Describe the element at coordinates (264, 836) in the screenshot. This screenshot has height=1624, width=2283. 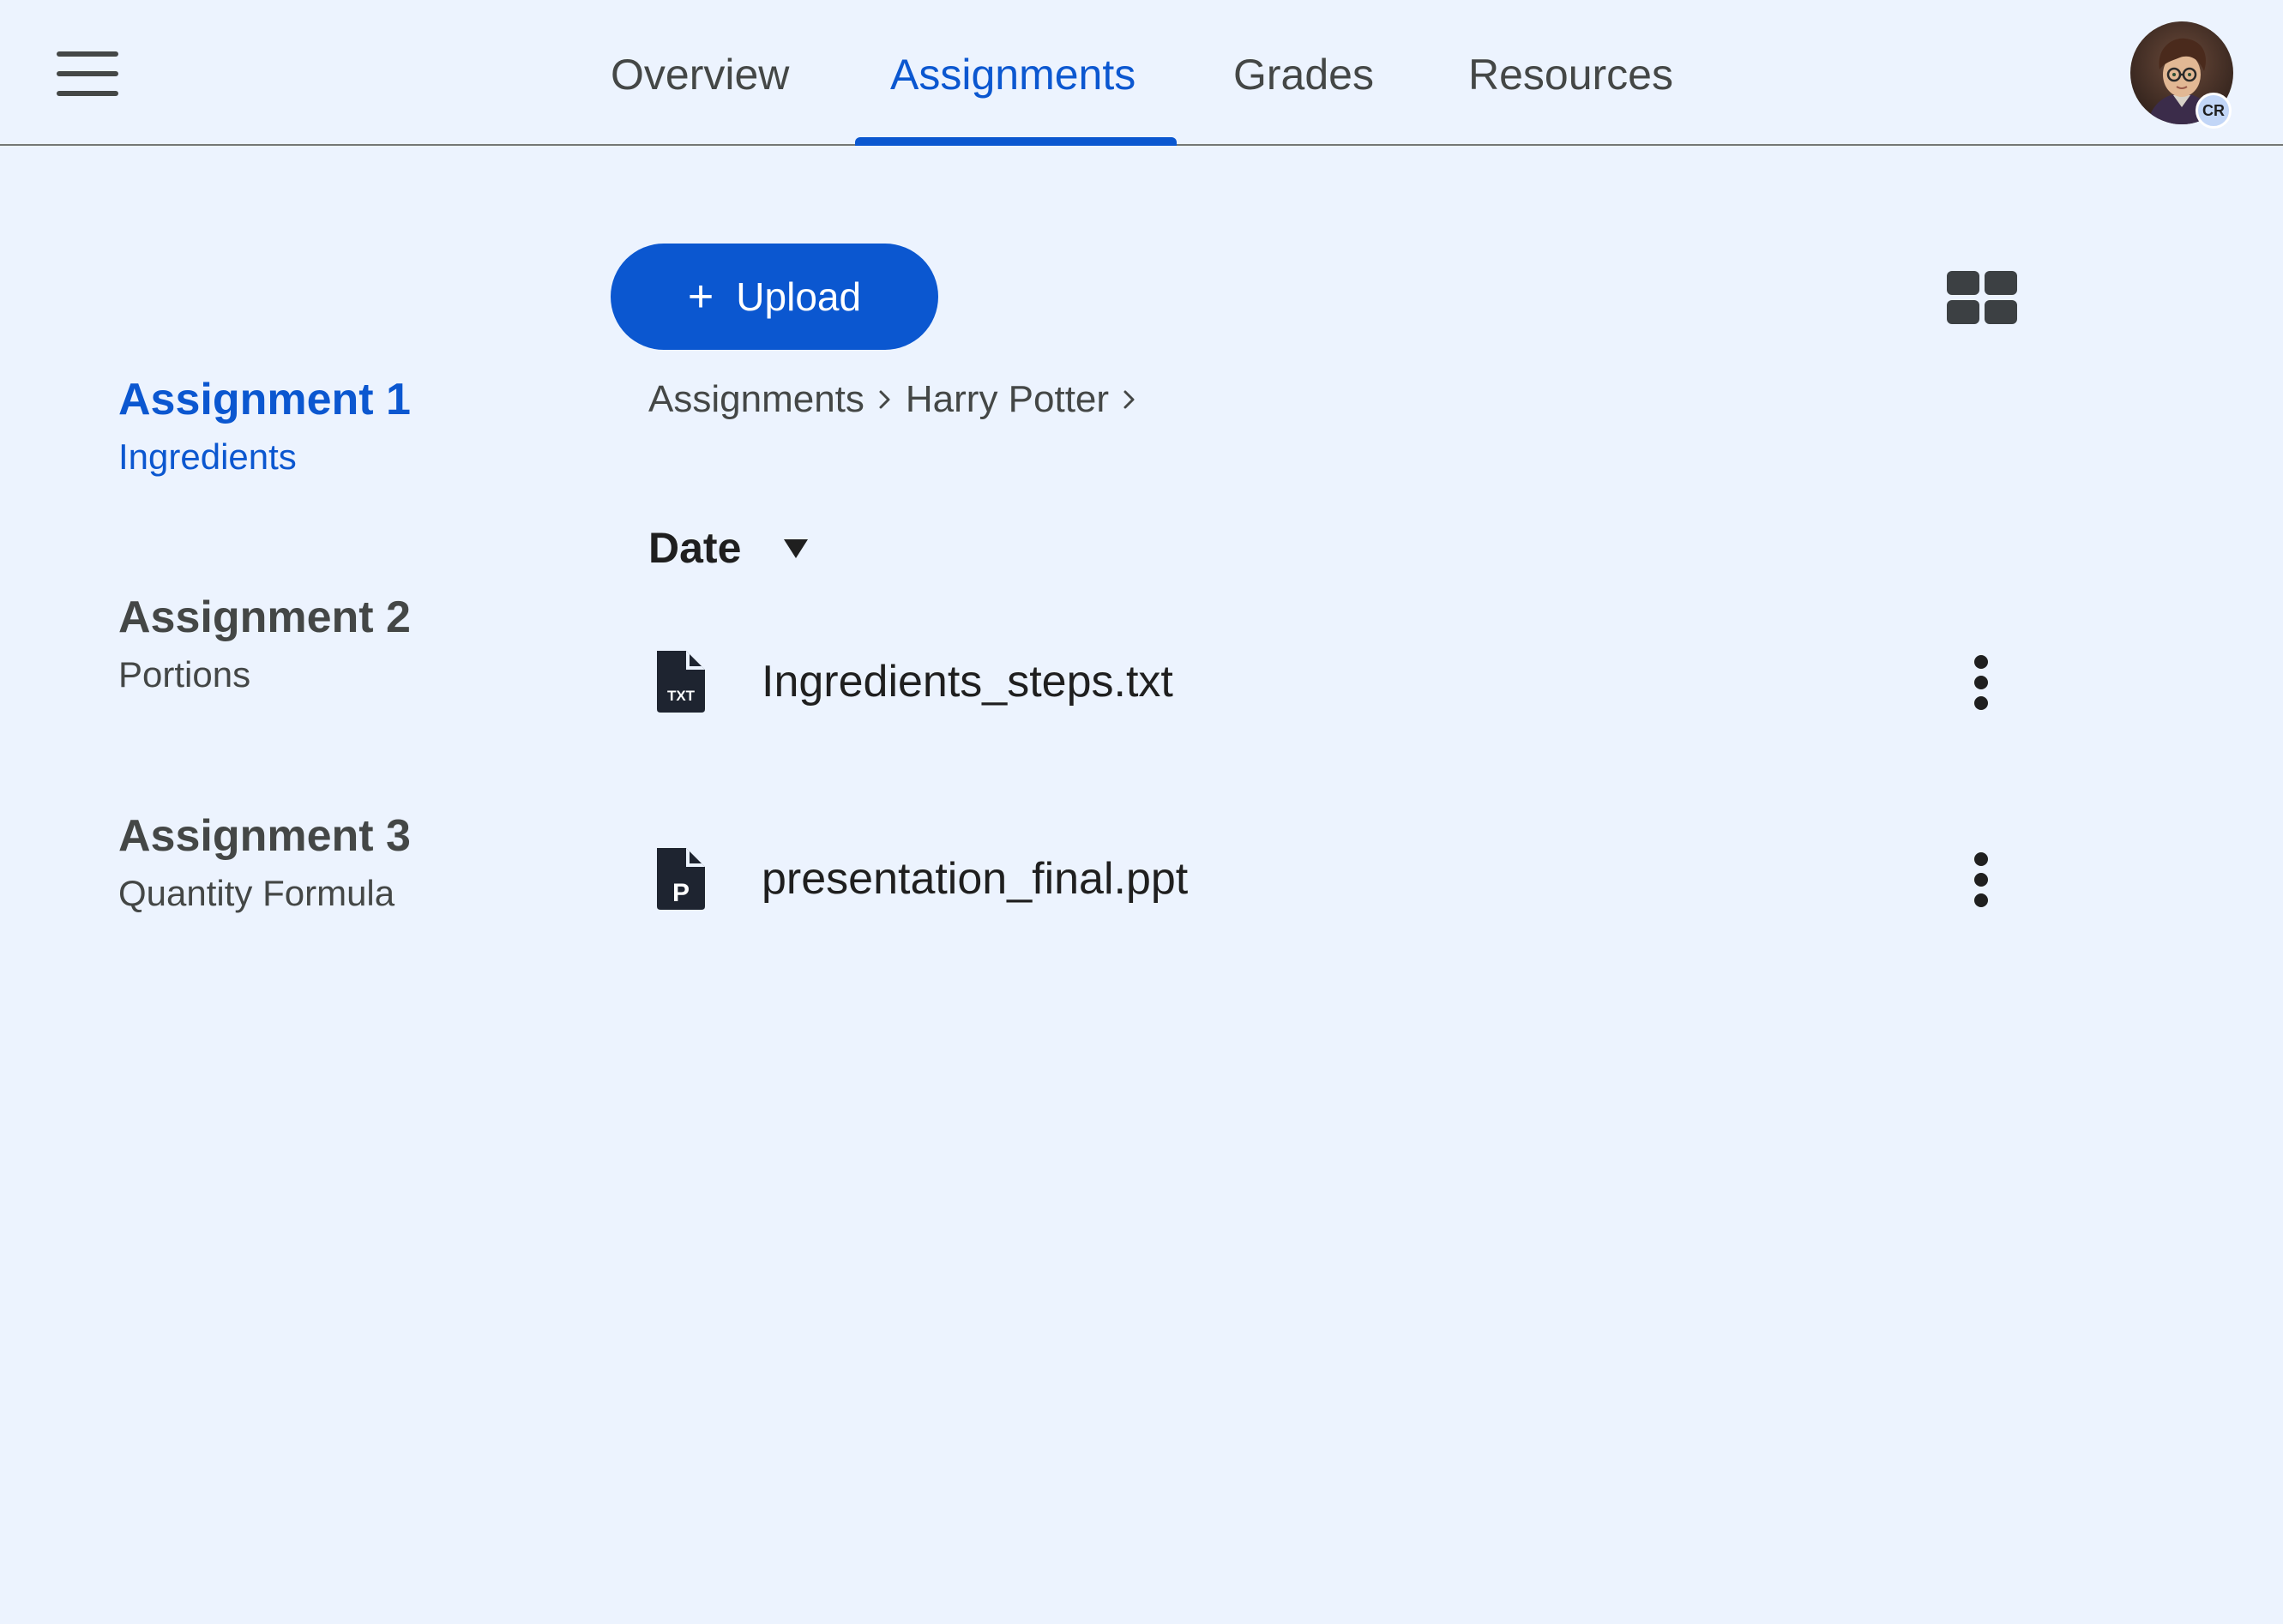
I see `sidebar-item-title: Assignment 3` at that location.